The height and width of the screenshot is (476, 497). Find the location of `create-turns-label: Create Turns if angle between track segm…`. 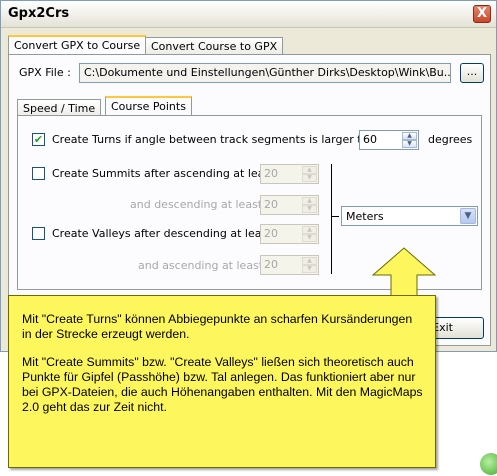

create-turns-label: Create Turns if angle between track segm… is located at coordinates (217, 139).